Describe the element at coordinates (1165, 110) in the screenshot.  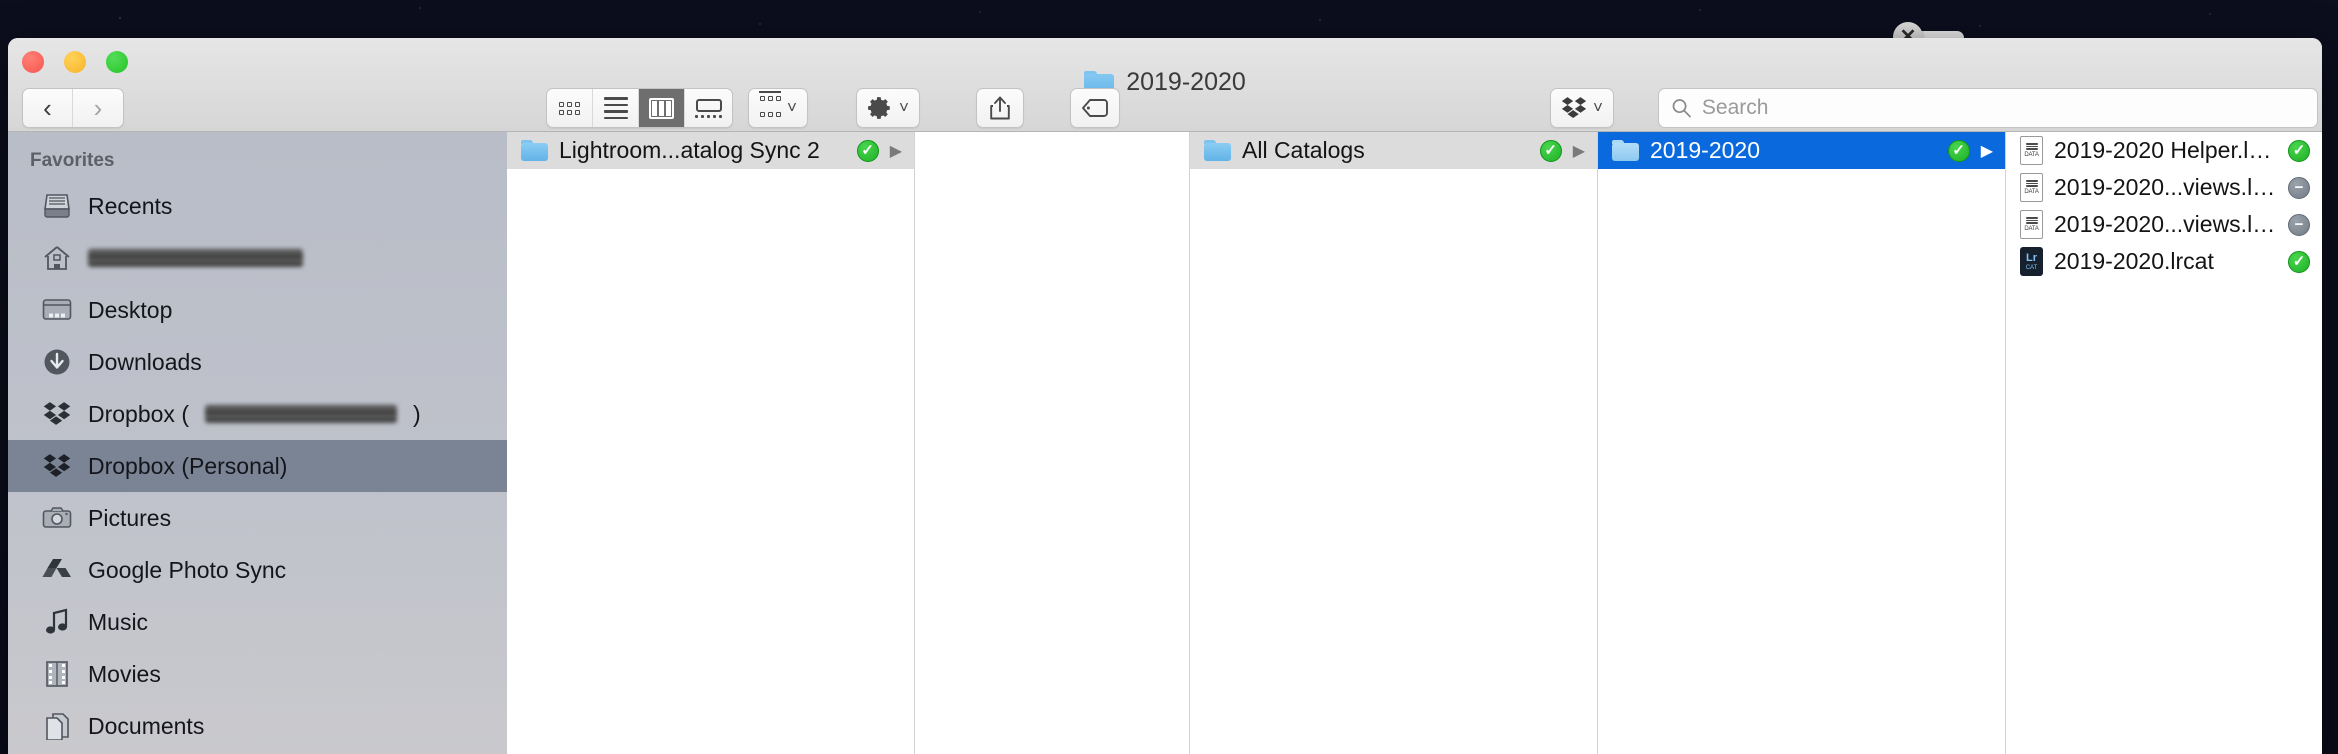
I see `toolbar: ‹ › ˅ ˅ ˅ Search` at that location.